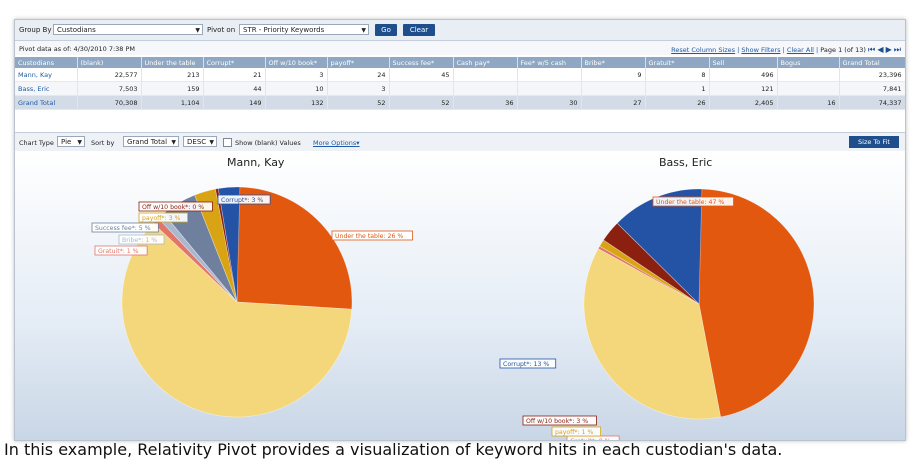  I want to click on chart-type-label: Chart Type, so click(36, 143).